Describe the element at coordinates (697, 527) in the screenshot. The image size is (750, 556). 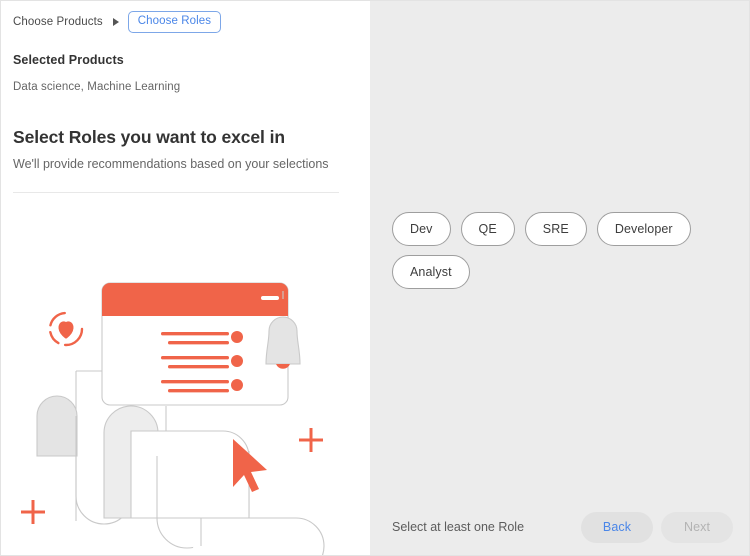
I see `next-button: Next` at that location.